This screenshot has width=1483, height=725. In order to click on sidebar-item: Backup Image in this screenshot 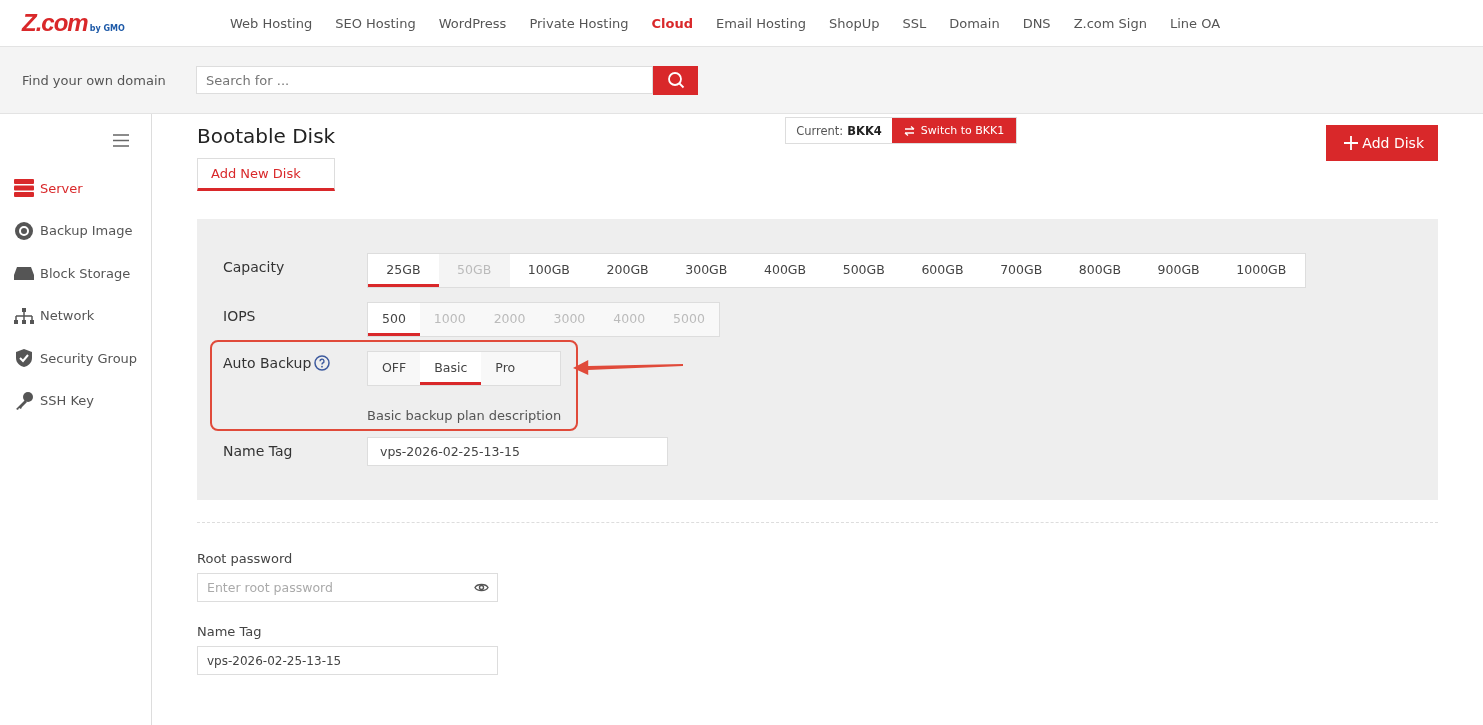, I will do `click(75, 230)`.